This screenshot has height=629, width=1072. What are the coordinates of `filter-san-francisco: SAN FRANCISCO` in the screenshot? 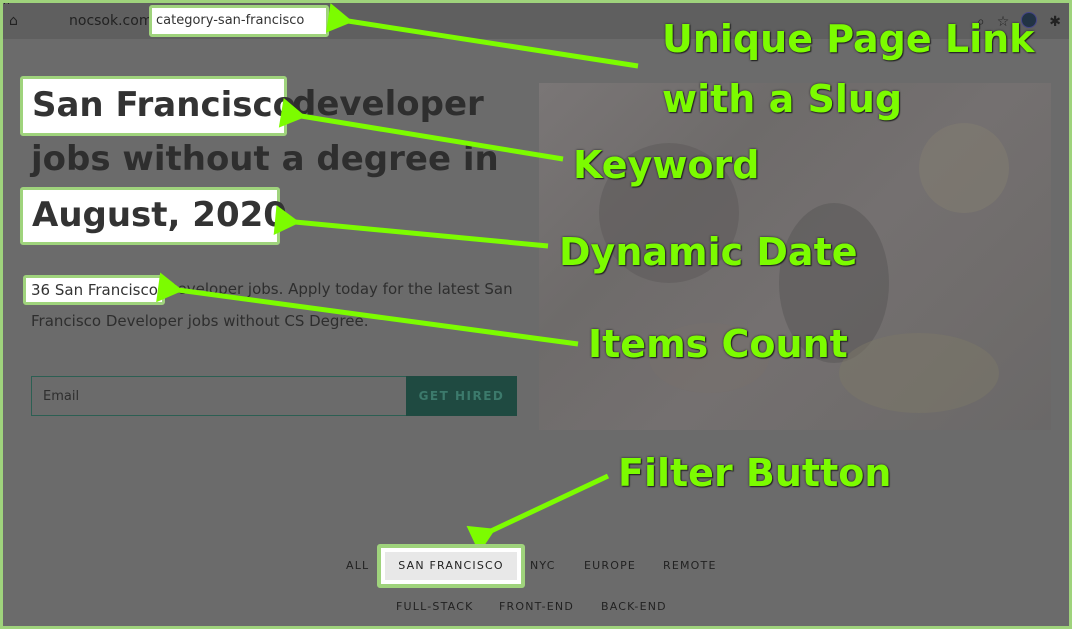 It's located at (451, 566).